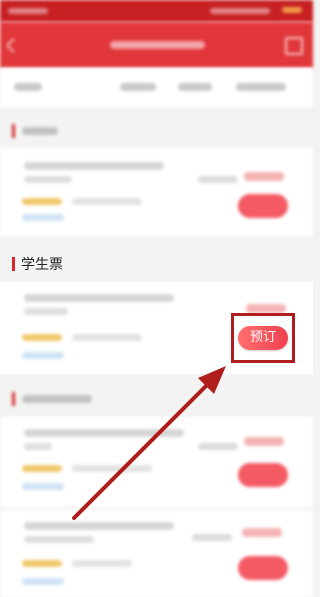 The width and height of the screenshot is (320, 597). I want to click on menu-icon, so click(294, 46).